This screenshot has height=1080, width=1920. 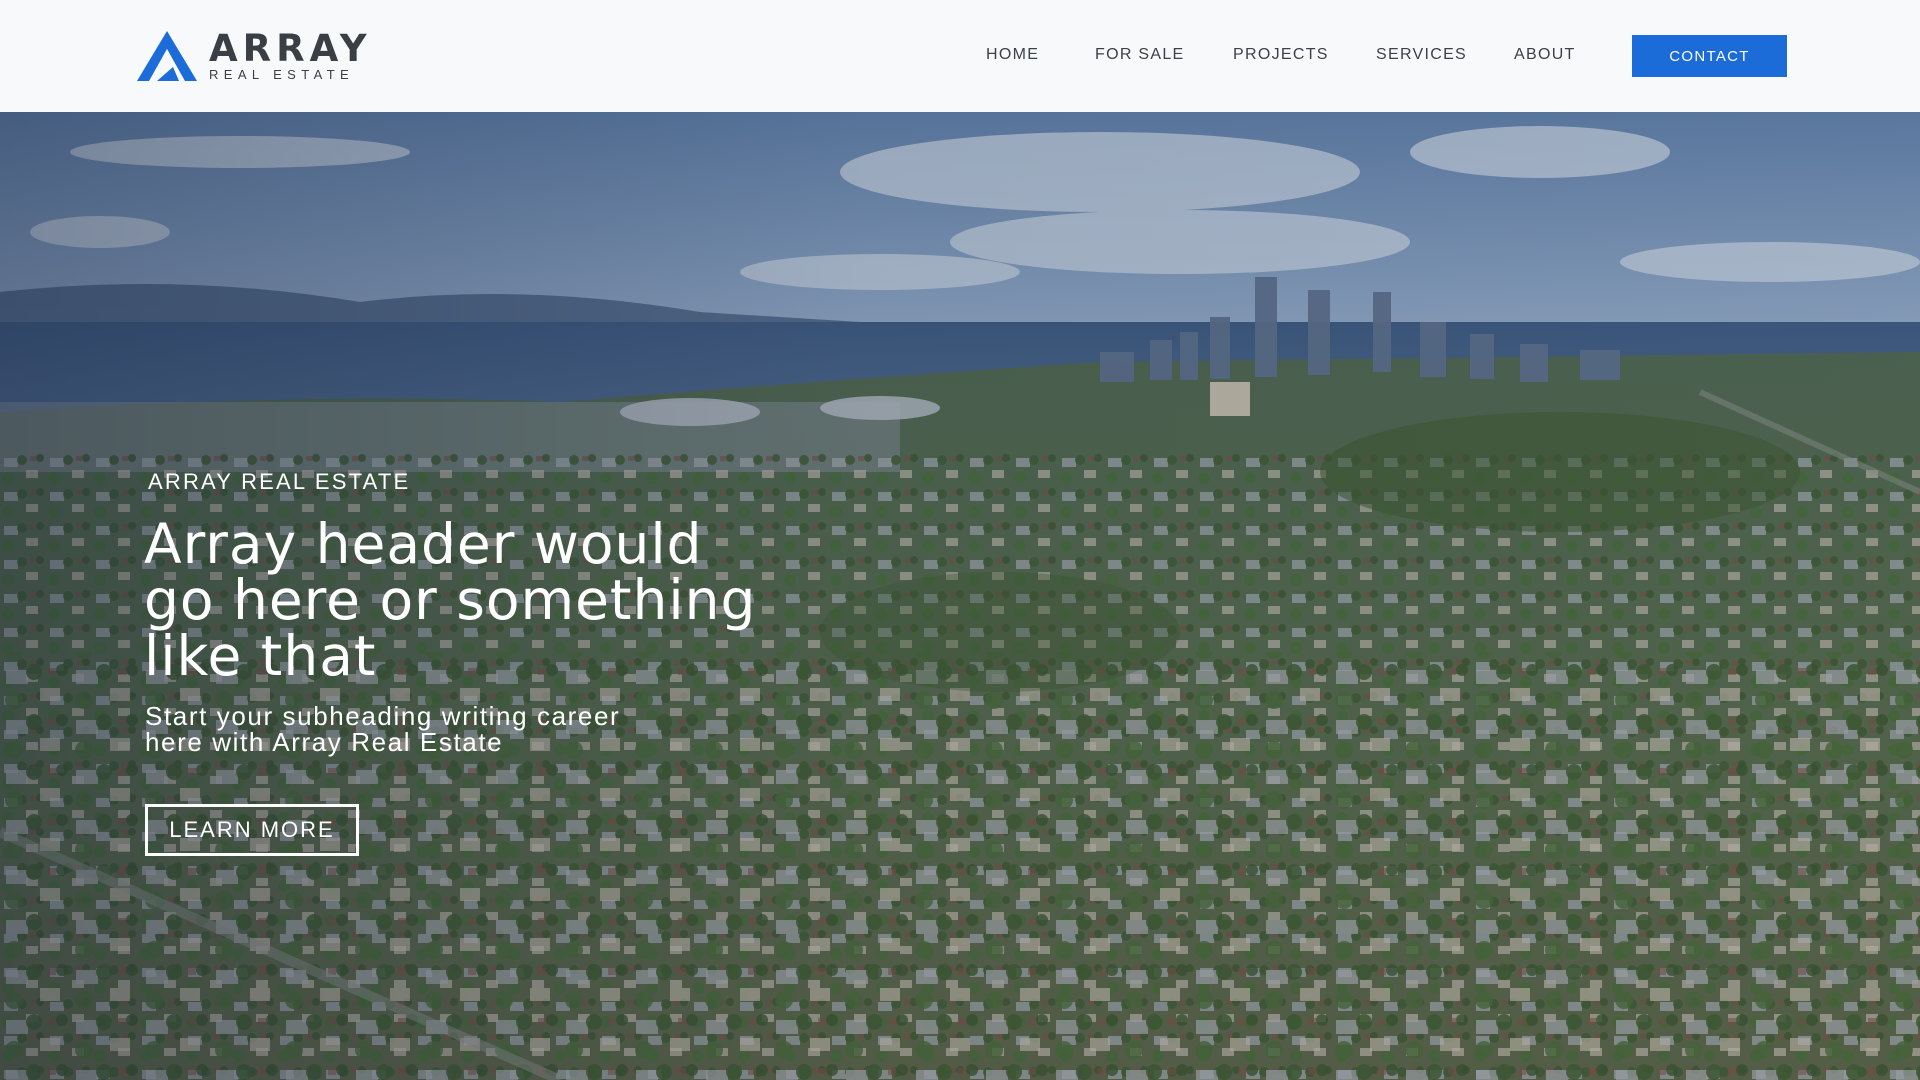 I want to click on nav-services-link: SERVICES, so click(x=1421, y=55).